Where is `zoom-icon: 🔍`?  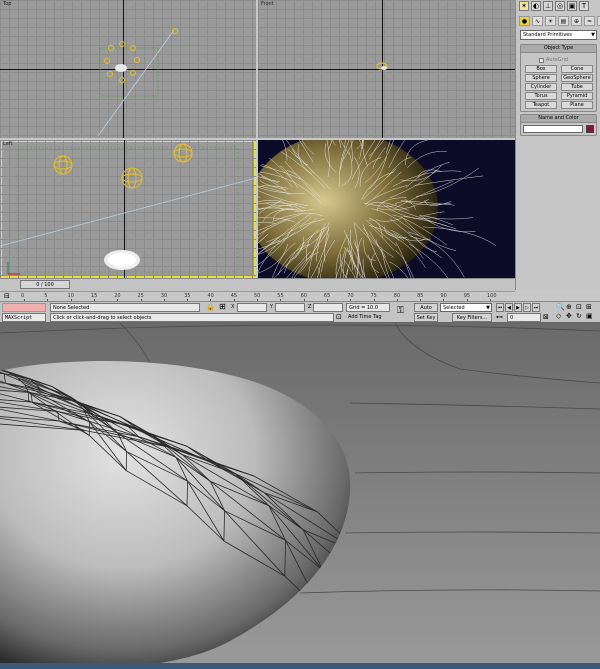 zoom-icon: 🔍 is located at coordinates (560, 307).